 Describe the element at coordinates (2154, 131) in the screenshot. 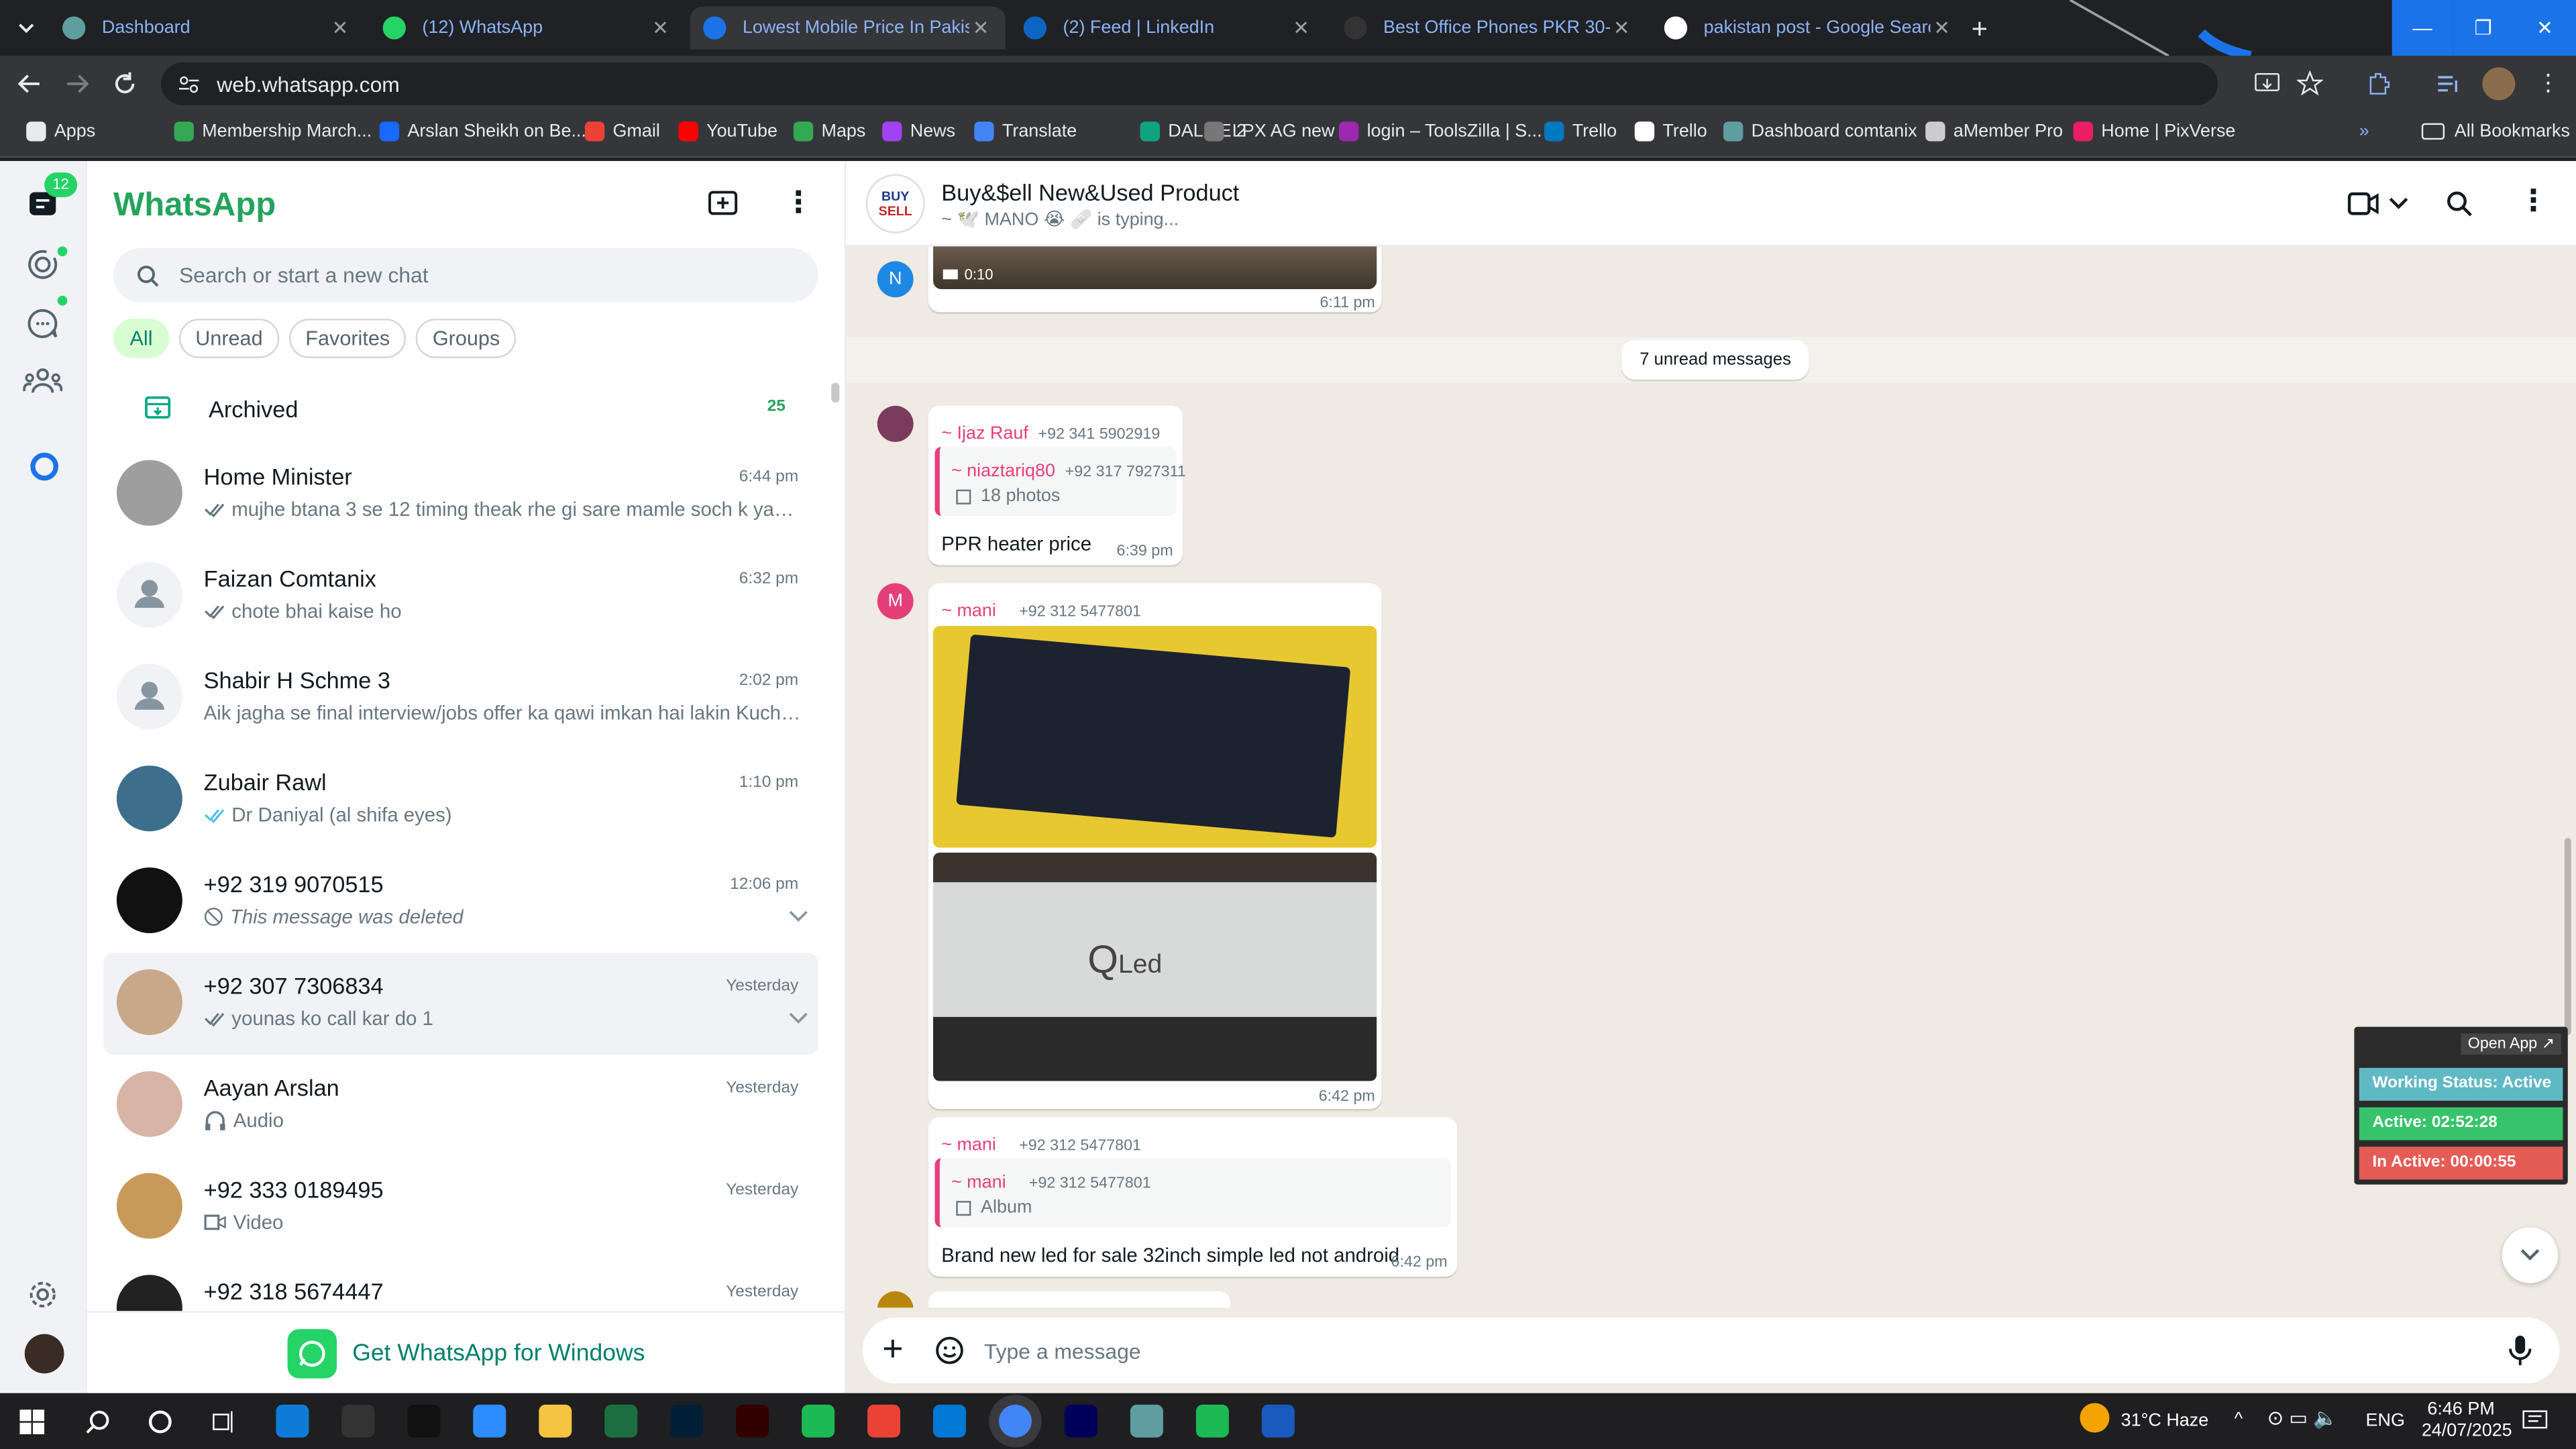

I see `bookmark-item: Home | PixVerse` at that location.